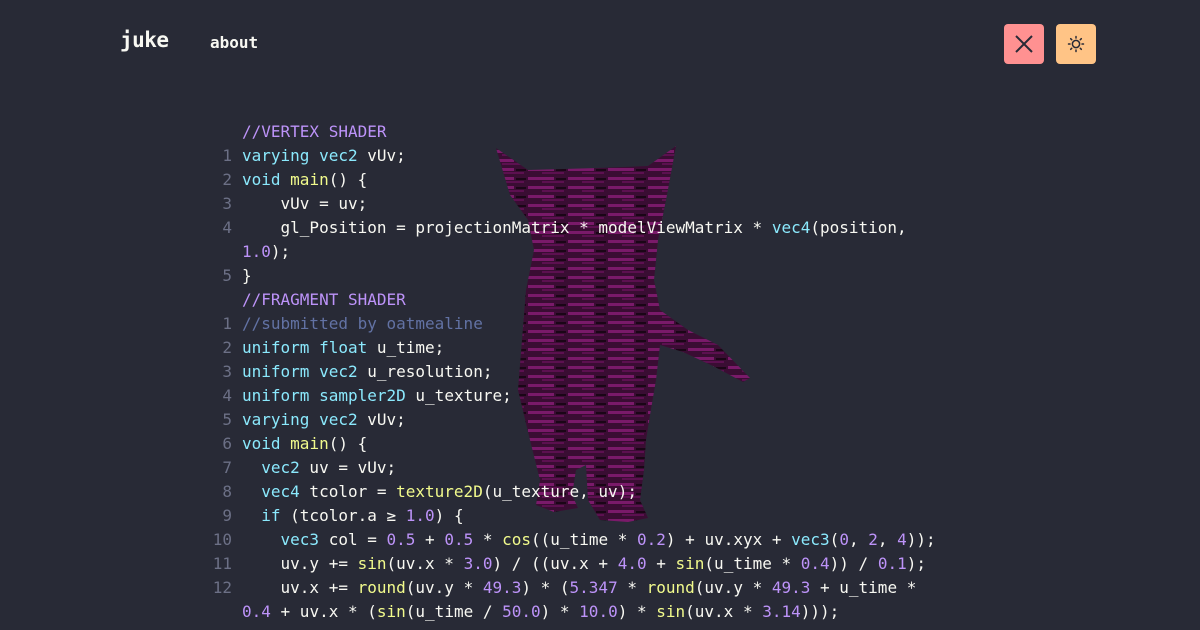 Image resolution: width=1200 pixels, height=630 pixels. Describe the element at coordinates (362, 323) in the screenshot. I see `code-text: //submitted by oatmealine` at that location.